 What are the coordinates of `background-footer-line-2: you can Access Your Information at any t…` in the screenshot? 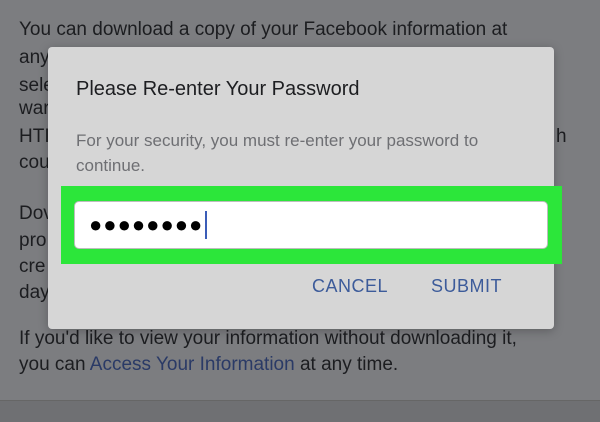 It's located at (208, 365).